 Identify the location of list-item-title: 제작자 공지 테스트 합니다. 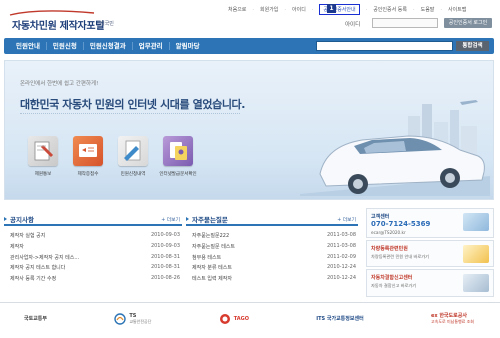
(38, 268).